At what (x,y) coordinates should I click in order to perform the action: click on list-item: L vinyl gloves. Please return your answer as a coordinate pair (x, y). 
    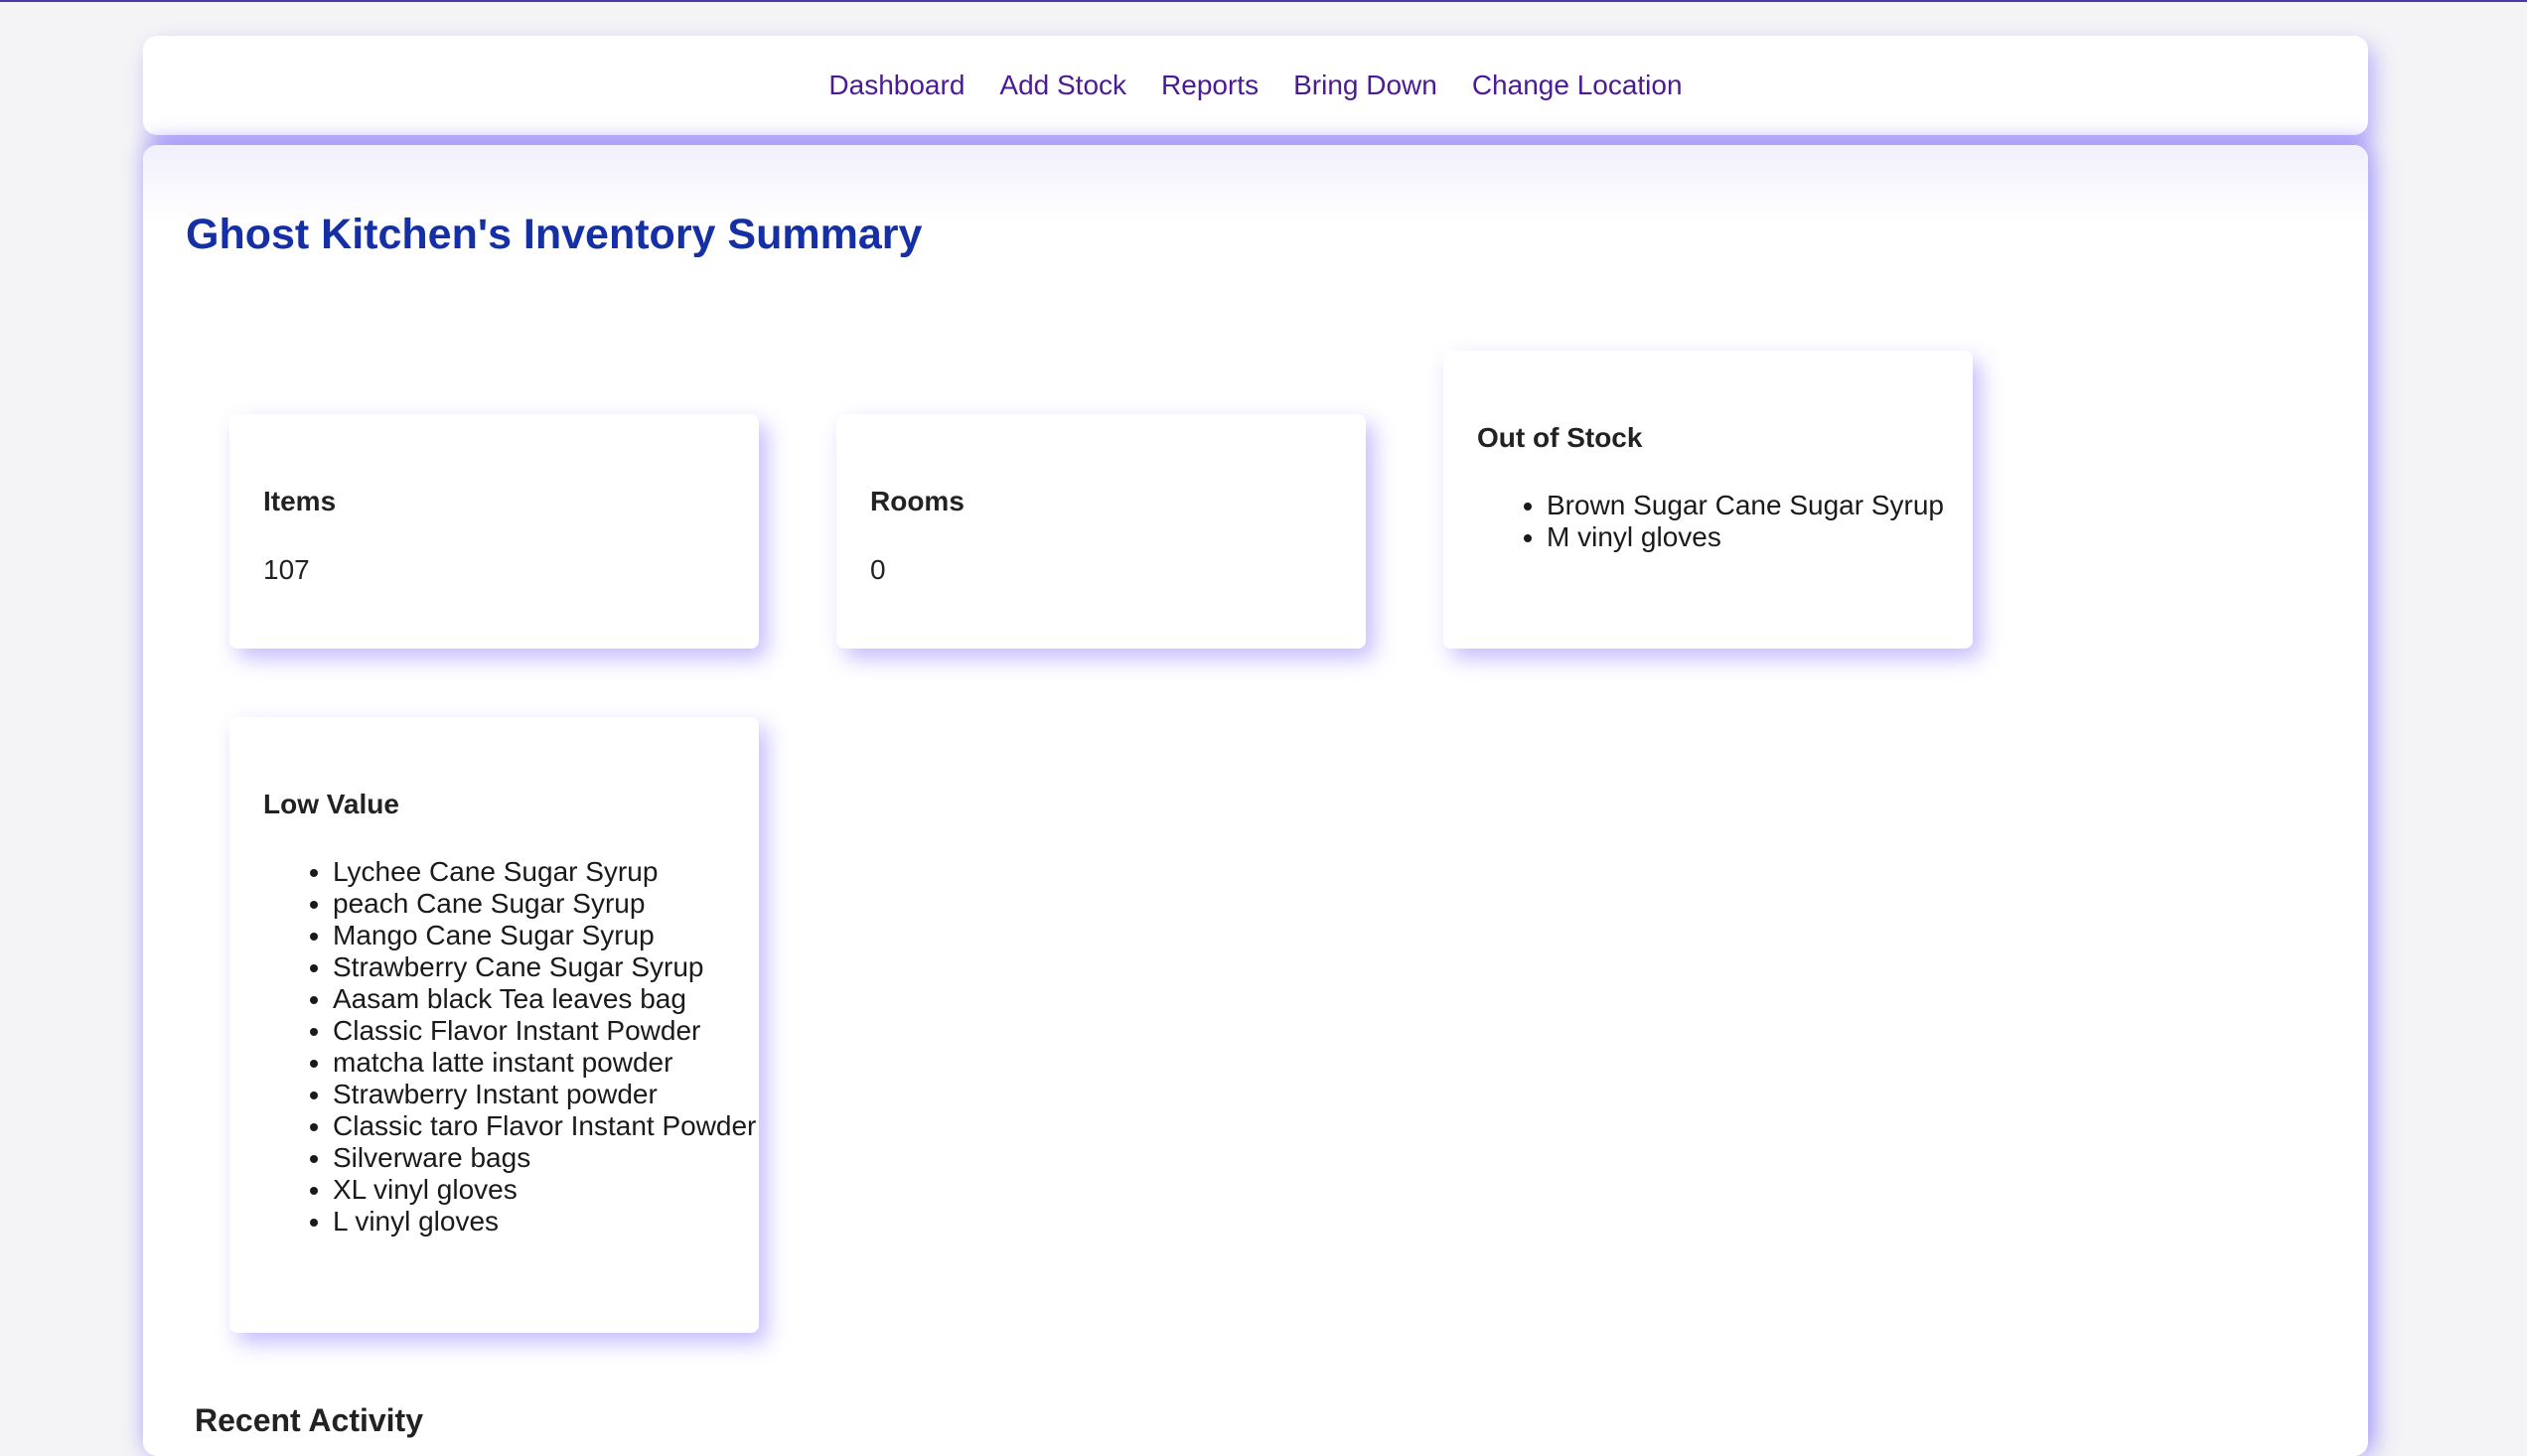
    Looking at the image, I should click on (551, 1222).